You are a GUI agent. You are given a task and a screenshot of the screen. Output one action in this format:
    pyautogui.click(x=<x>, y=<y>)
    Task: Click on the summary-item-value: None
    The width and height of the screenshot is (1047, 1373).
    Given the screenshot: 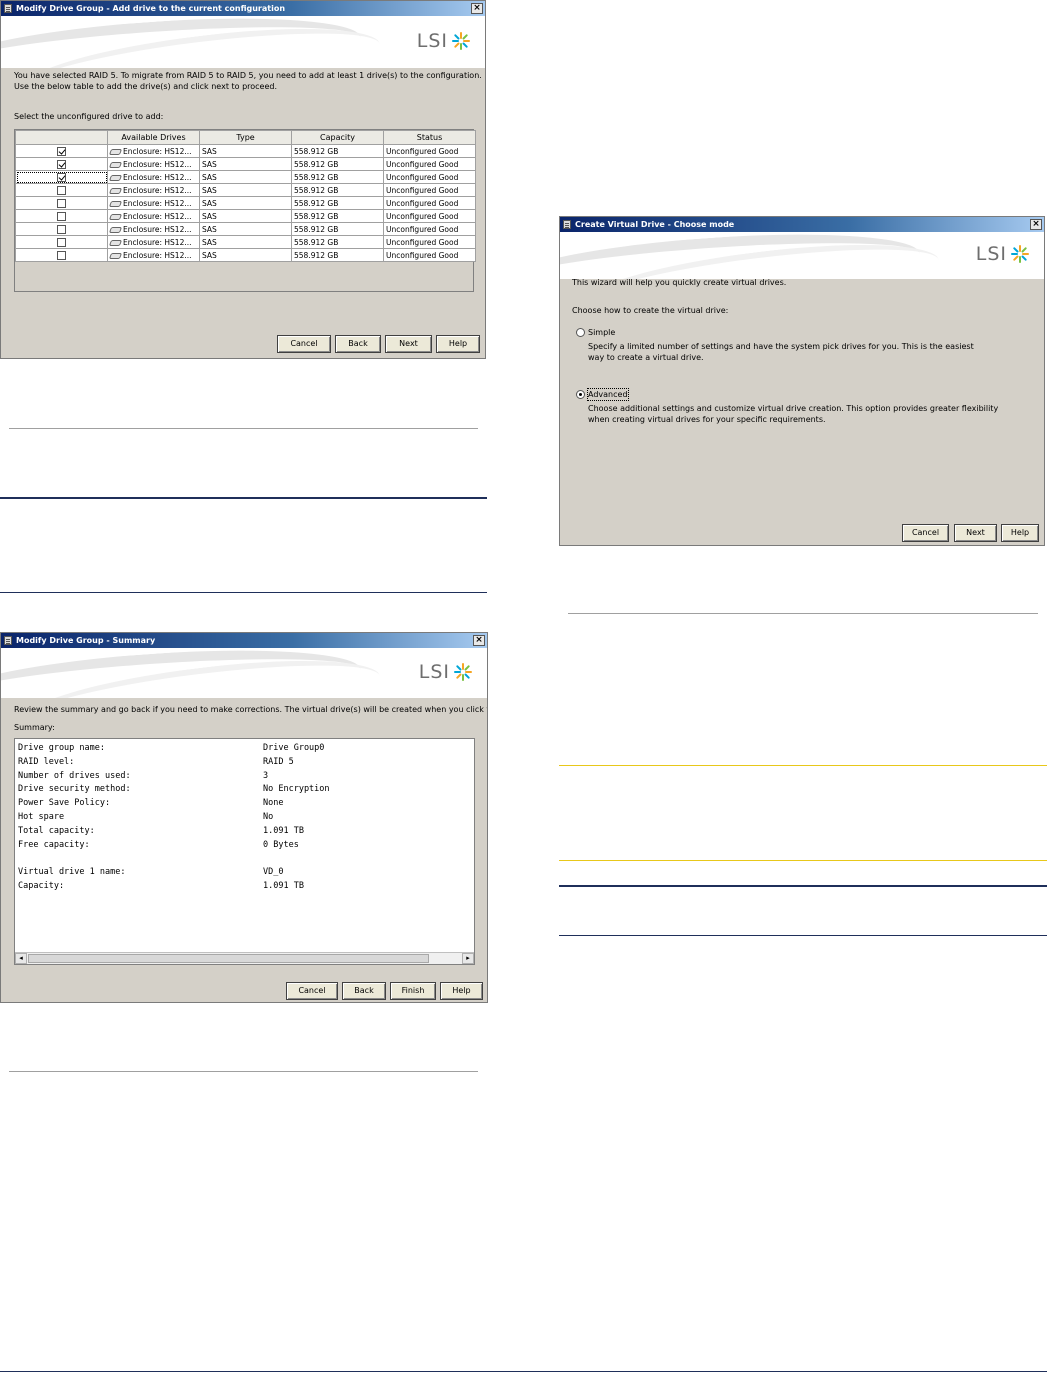 What is the action you would take?
    pyautogui.click(x=273, y=803)
    